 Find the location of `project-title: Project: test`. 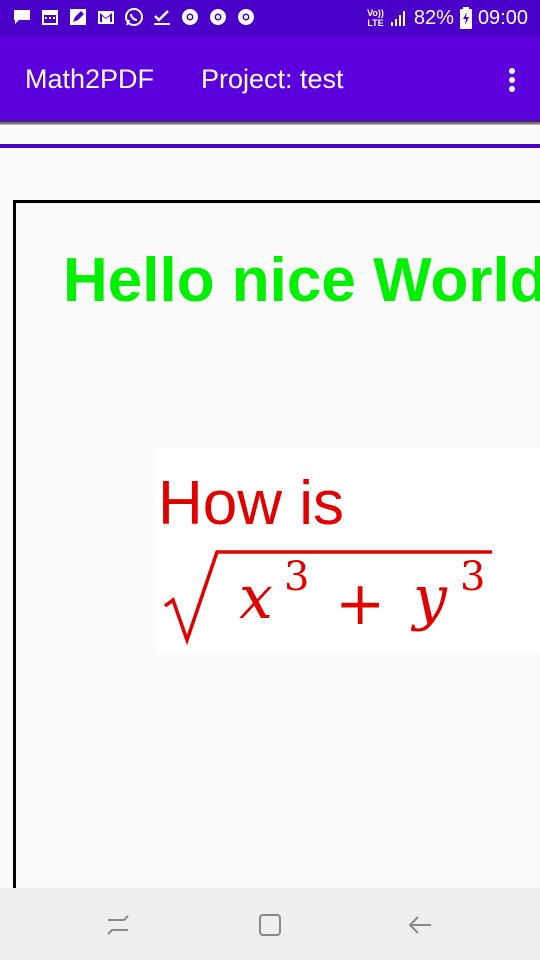

project-title: Project: test is located at coordinates (272, 79).